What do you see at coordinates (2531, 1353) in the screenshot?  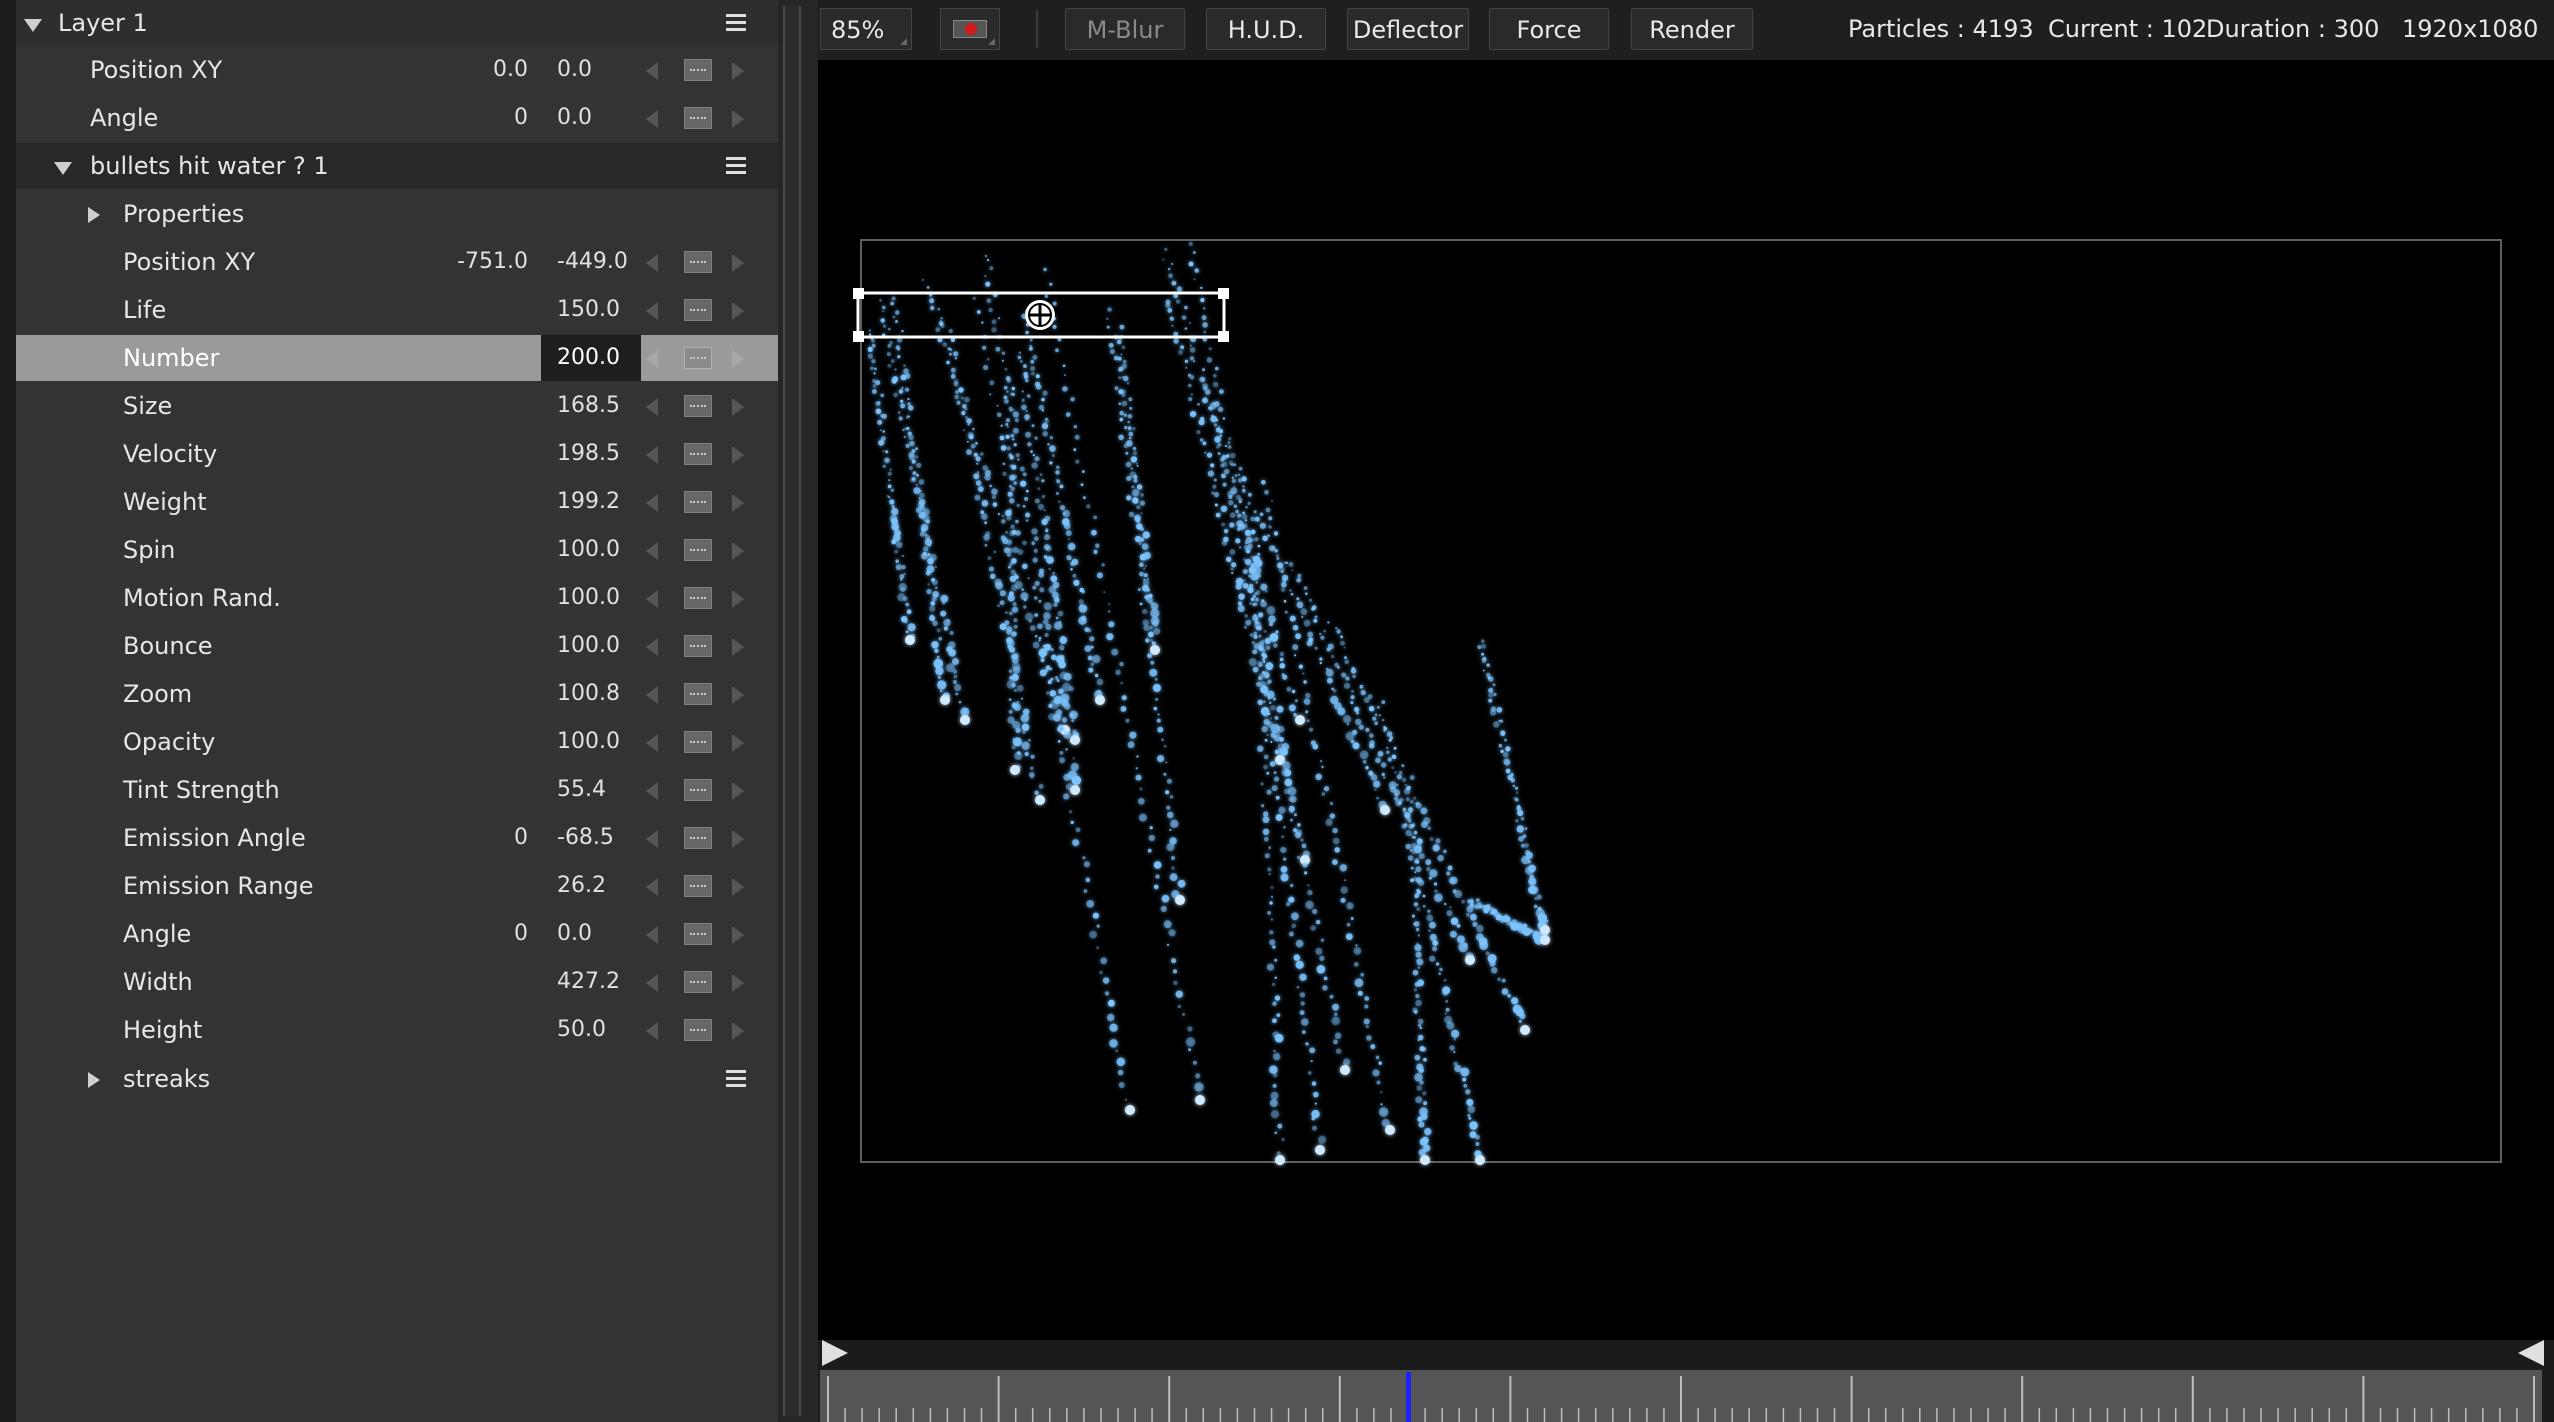 I see `timeline-end-handle` at bounding box center [2531, 1353].